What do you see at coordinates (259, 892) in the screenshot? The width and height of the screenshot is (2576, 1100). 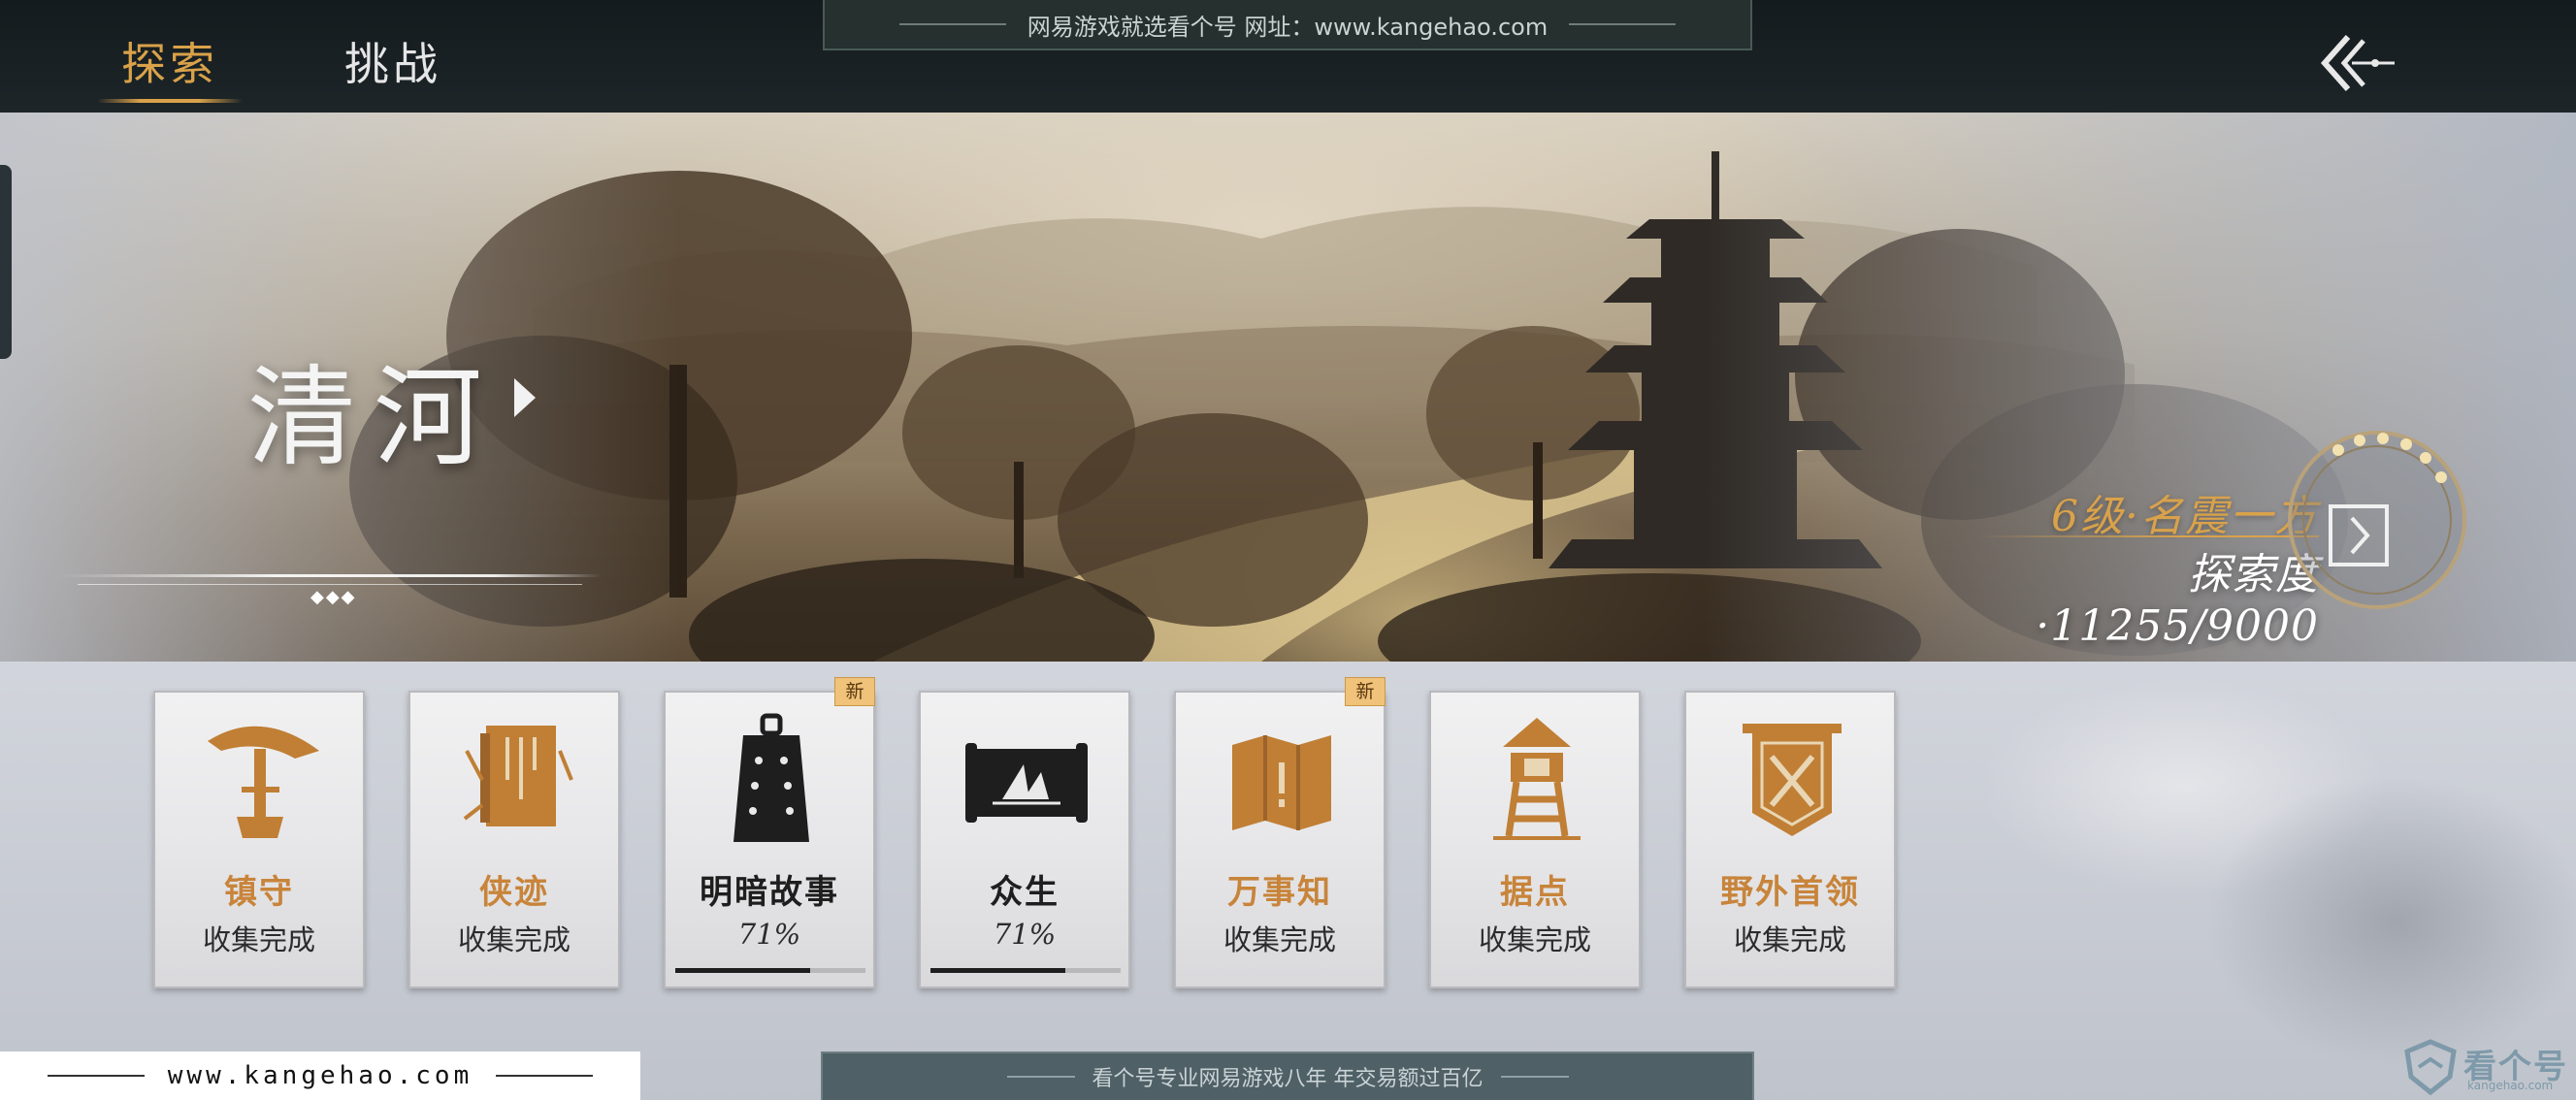 I see `card-title: 镇守` at bounding box center [259, 892].